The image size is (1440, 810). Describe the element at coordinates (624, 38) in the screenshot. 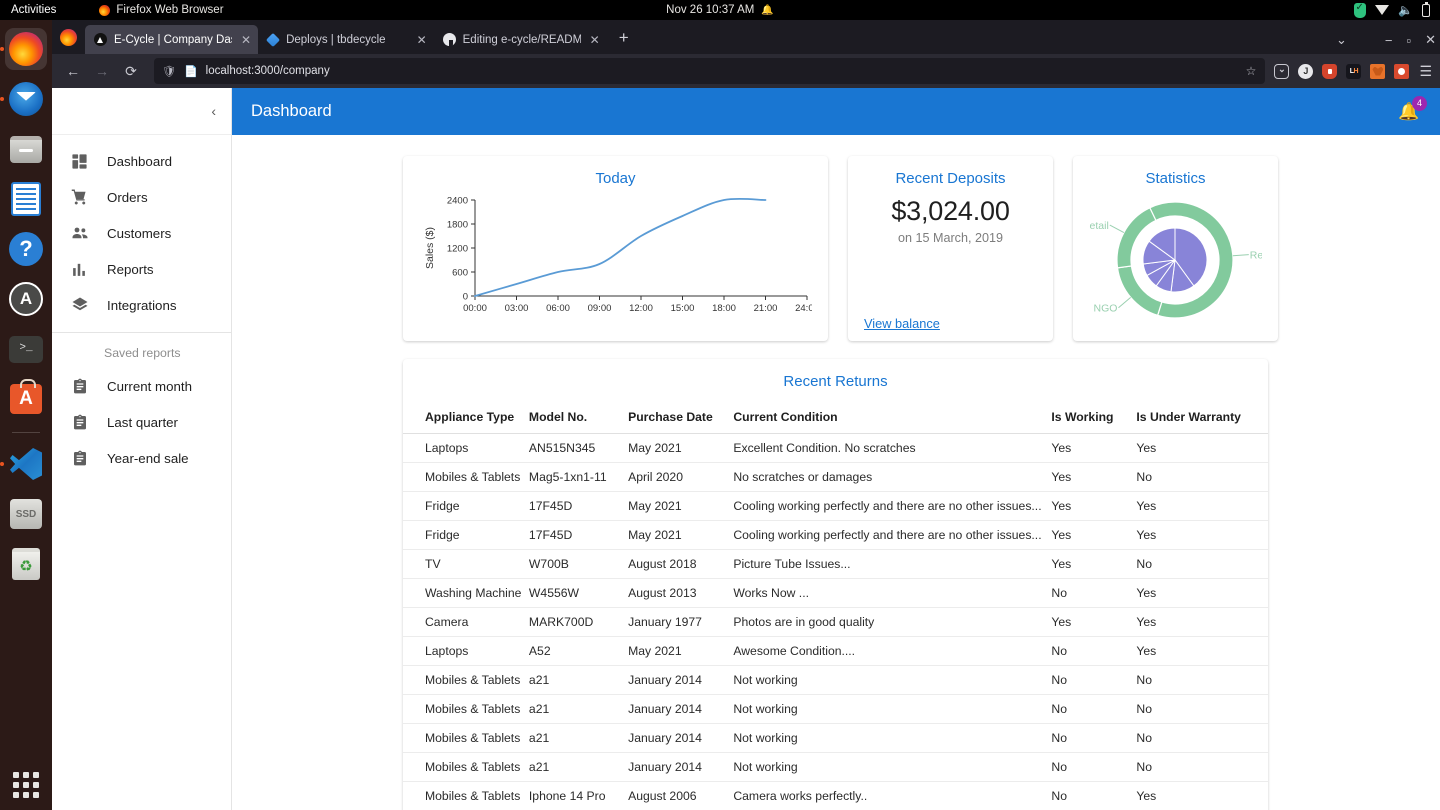

I see `new-tab-button: +` at that location.